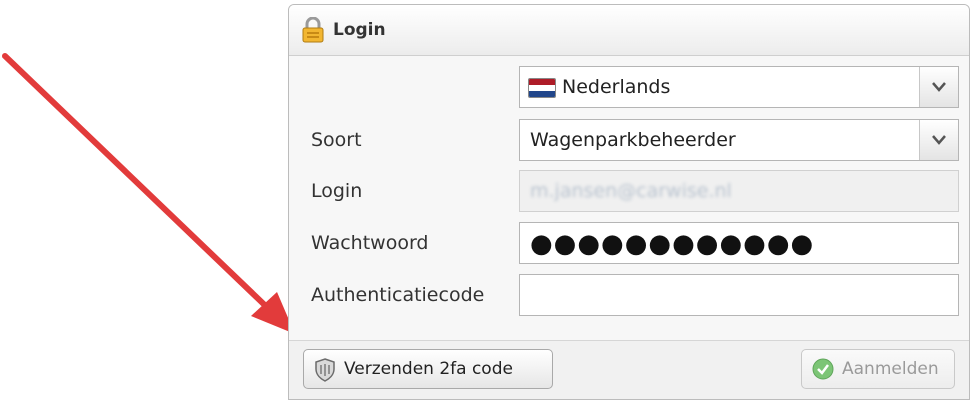 The width and height of the screenshot is (972, 403). Describe the element at coordinates (325, 372) in the screenshot. I see `shield-icon` at that location.